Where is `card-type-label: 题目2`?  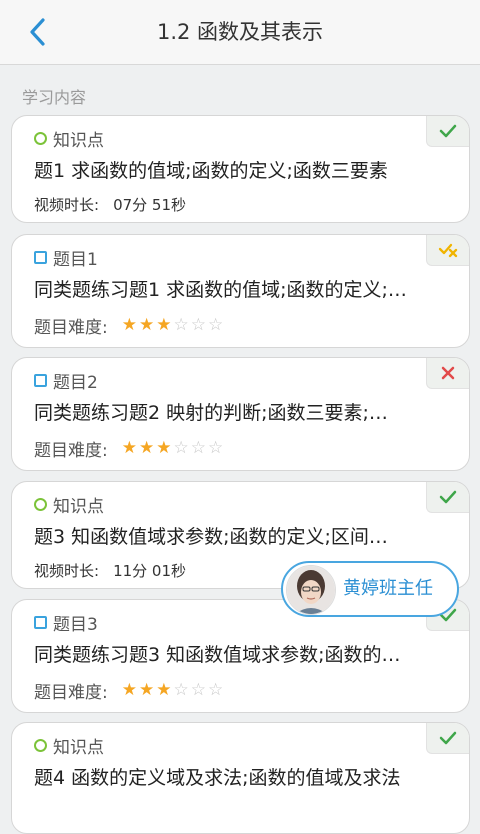
card-type-label: 题目2 is located at coordinates (75, 382).